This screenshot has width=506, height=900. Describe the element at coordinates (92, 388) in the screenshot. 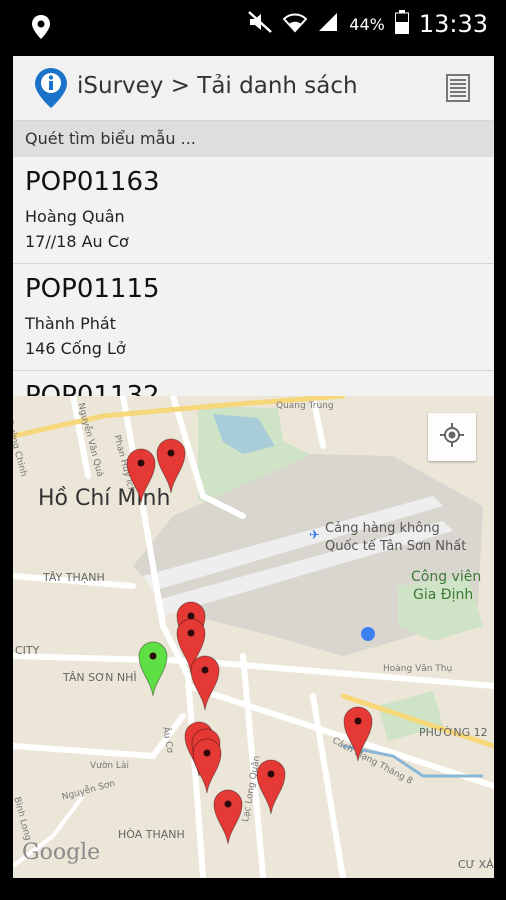

I see `item-code: POP01132` at that location.